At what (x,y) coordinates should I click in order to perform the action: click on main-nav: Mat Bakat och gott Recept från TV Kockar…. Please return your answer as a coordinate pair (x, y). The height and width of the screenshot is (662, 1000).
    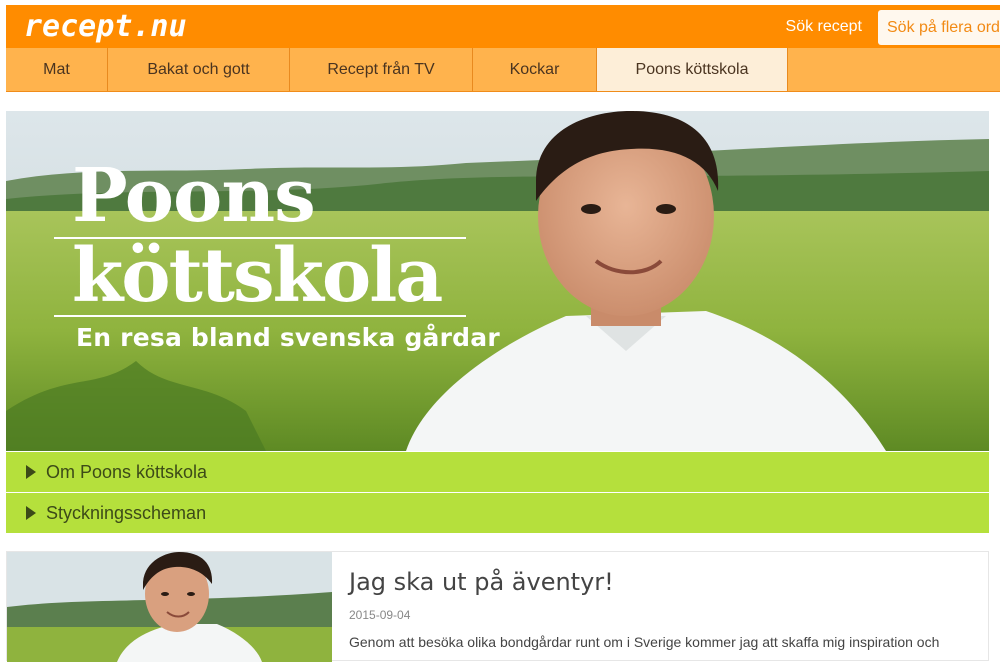
    Looking at the image, I should click on (503, 70).